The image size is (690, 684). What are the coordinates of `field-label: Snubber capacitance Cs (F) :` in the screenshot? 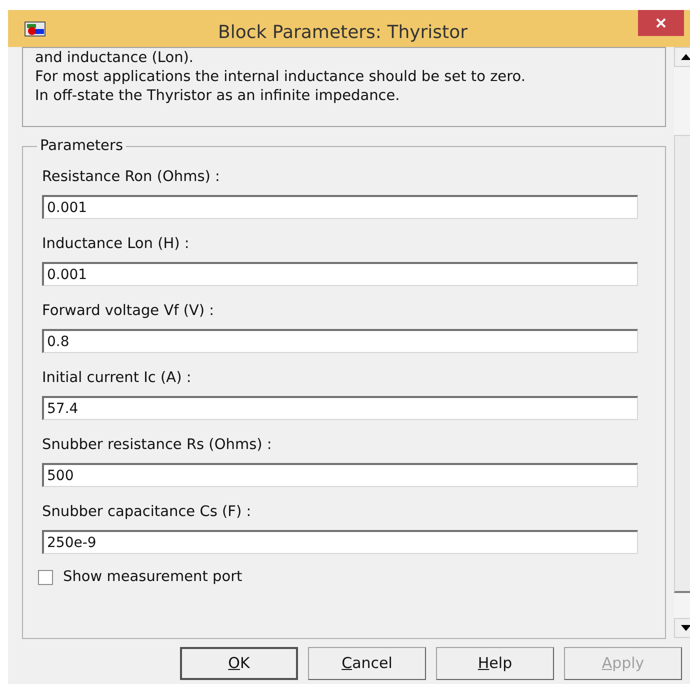 It's located at (147, 512).